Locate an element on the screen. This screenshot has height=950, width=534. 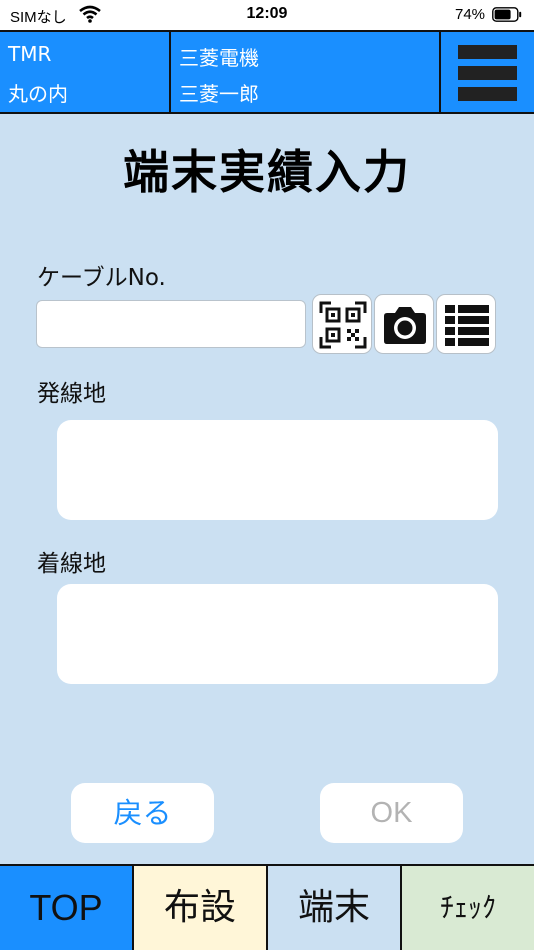
bottom-tab-bar: TOP 布設 端末 ﾁｪｯｸ is located at coordinates (267, 907).